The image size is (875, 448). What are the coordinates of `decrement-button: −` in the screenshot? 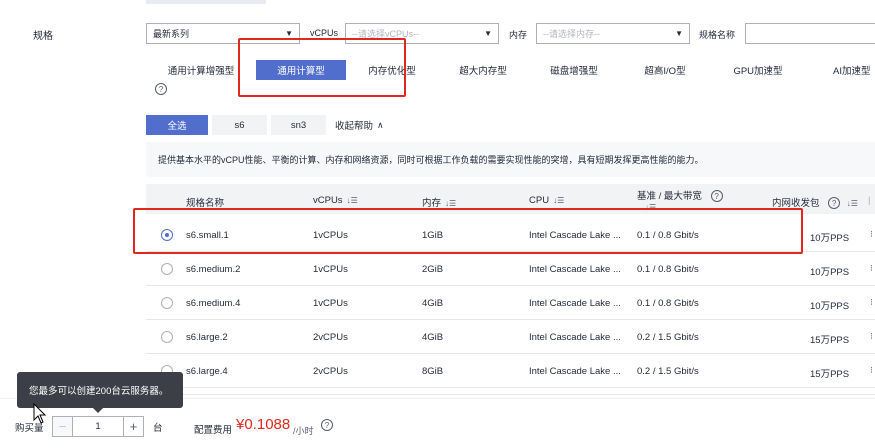 It's located at (63, 426).